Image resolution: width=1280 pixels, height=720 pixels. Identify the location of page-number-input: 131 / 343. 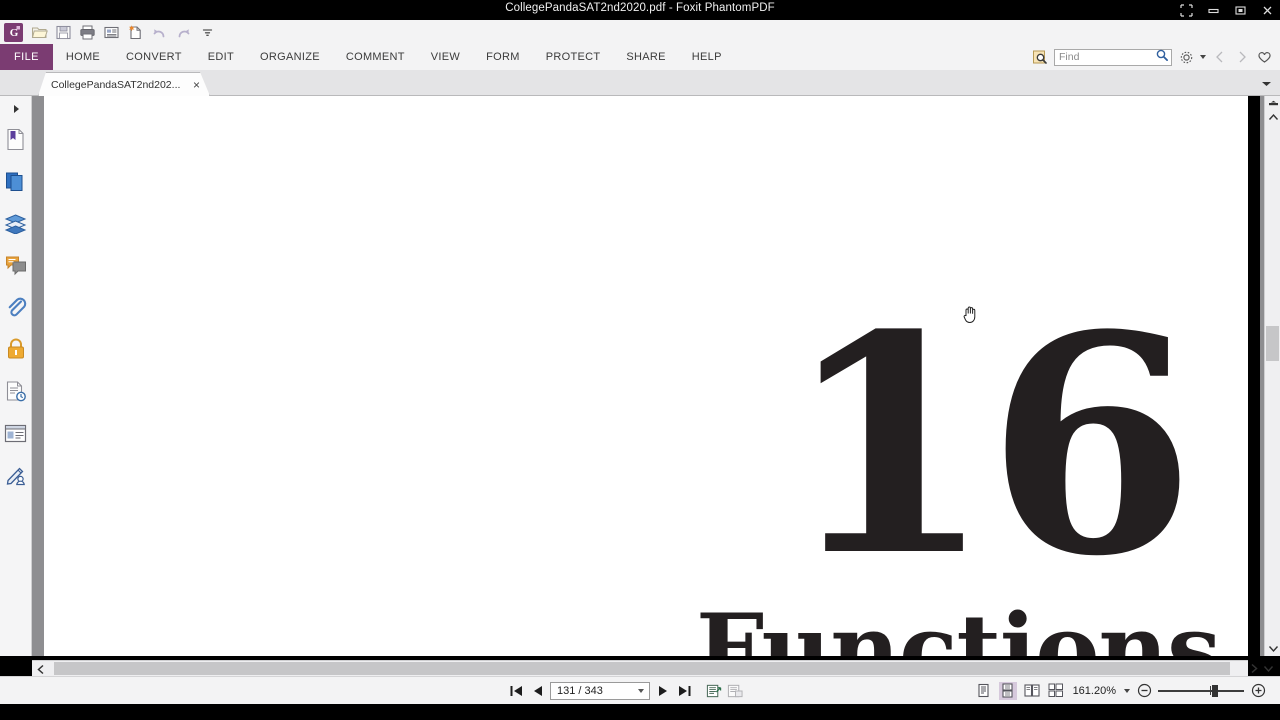
(600, 690).